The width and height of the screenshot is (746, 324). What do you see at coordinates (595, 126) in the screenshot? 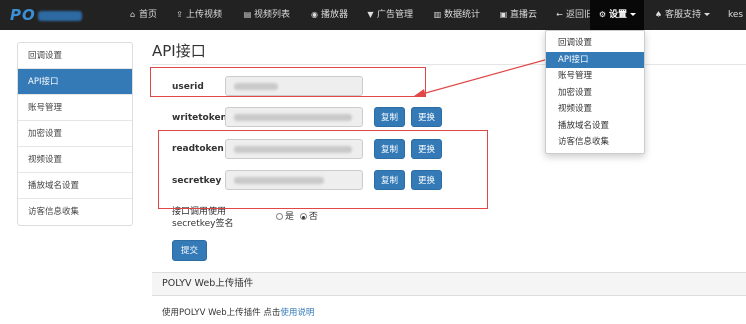
I see `dropdown-item-play-domain: 播放域名设置` at bounding box center [595, 126].